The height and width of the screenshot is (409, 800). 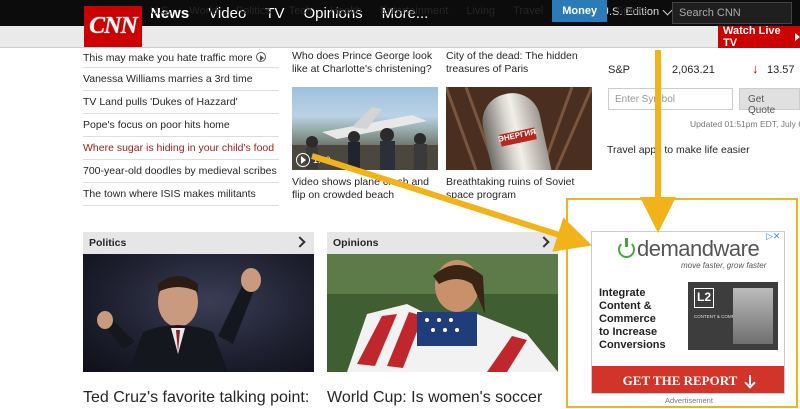 What do you see at coordinates (769, 102) in the screenshot?
I see `get-quote-button: Get Quote` at bounding box center [769, 102].